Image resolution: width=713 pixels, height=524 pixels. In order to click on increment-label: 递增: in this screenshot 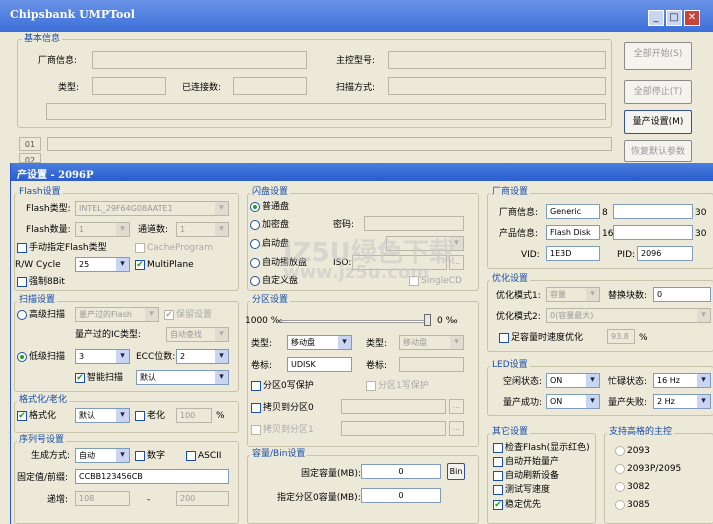, I will do `click(58, 500)`.